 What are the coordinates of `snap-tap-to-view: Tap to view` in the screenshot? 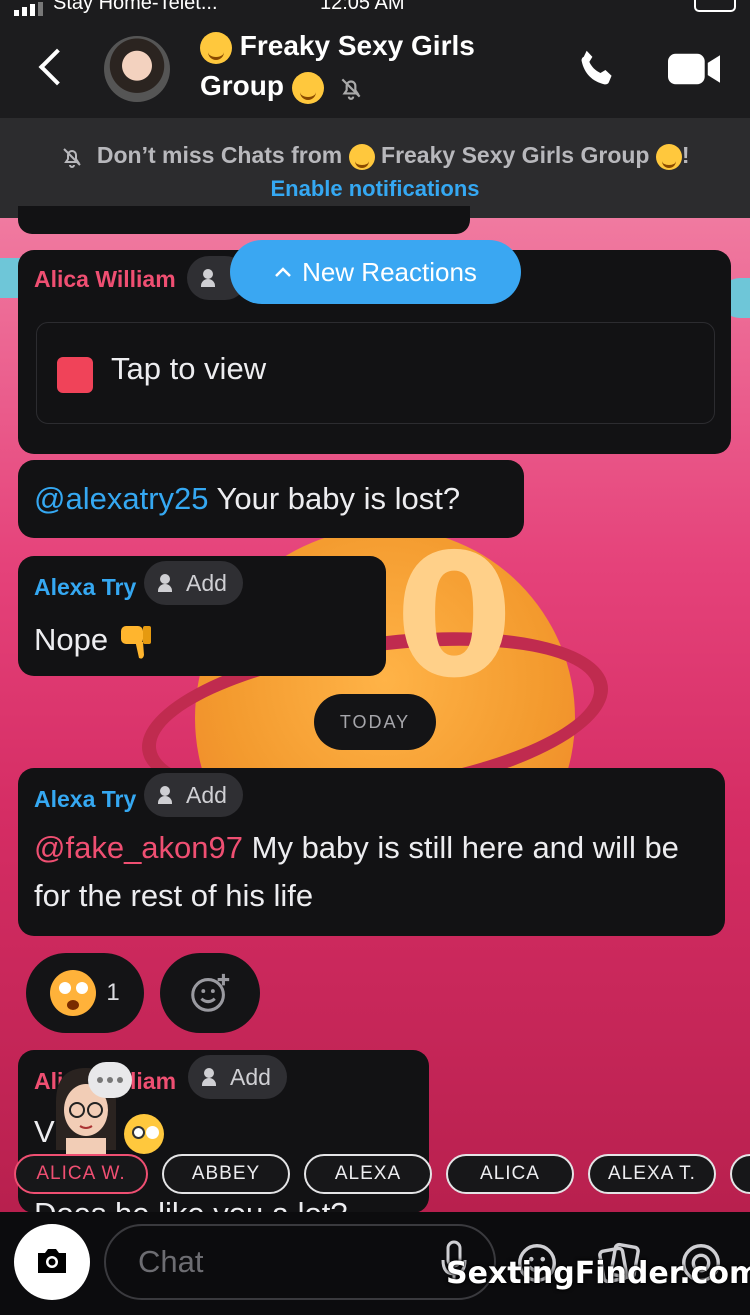 It's located at (375, 373).